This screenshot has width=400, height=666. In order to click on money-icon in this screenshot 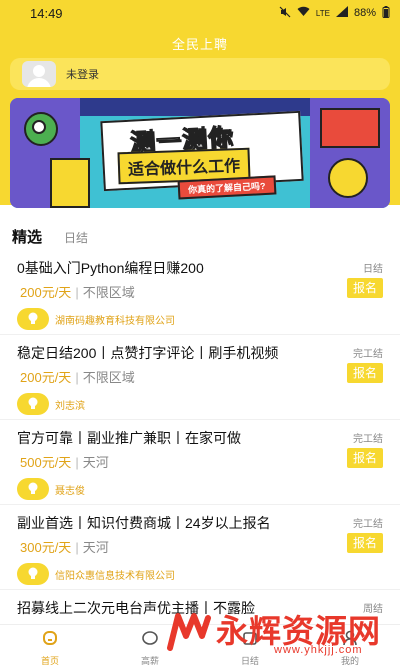, I will do `click(150, 640)`.